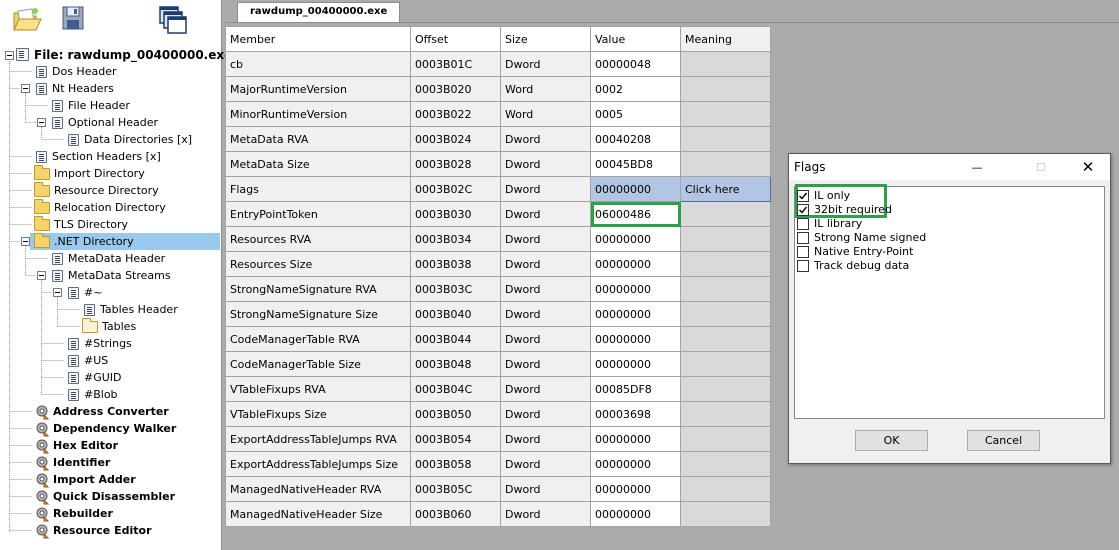 The height and width of the screenshot is (550, 1119). I want to click on flag-item: IL only, so click(823, 196).